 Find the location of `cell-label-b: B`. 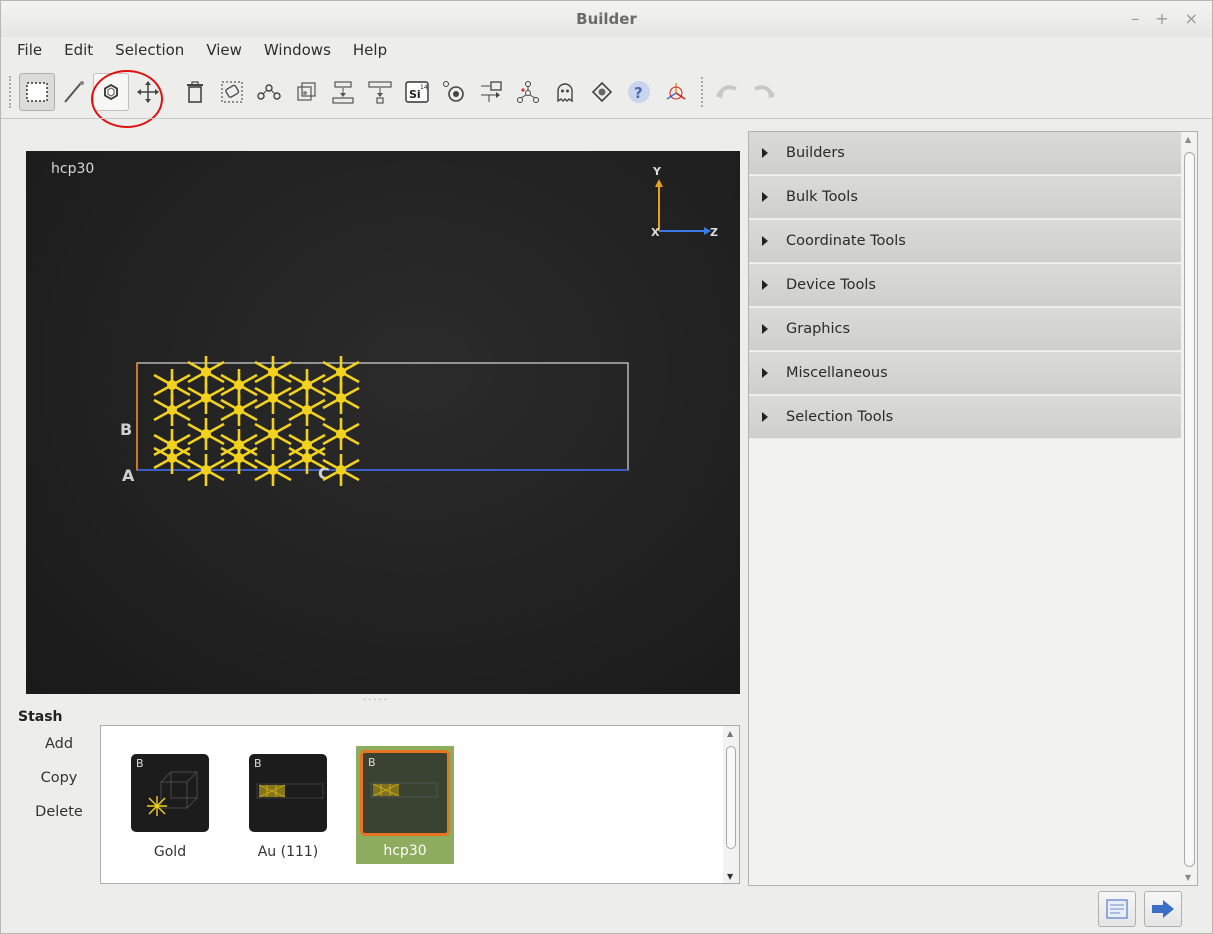

cell-label-b: B is located at coordinates (126, 429).